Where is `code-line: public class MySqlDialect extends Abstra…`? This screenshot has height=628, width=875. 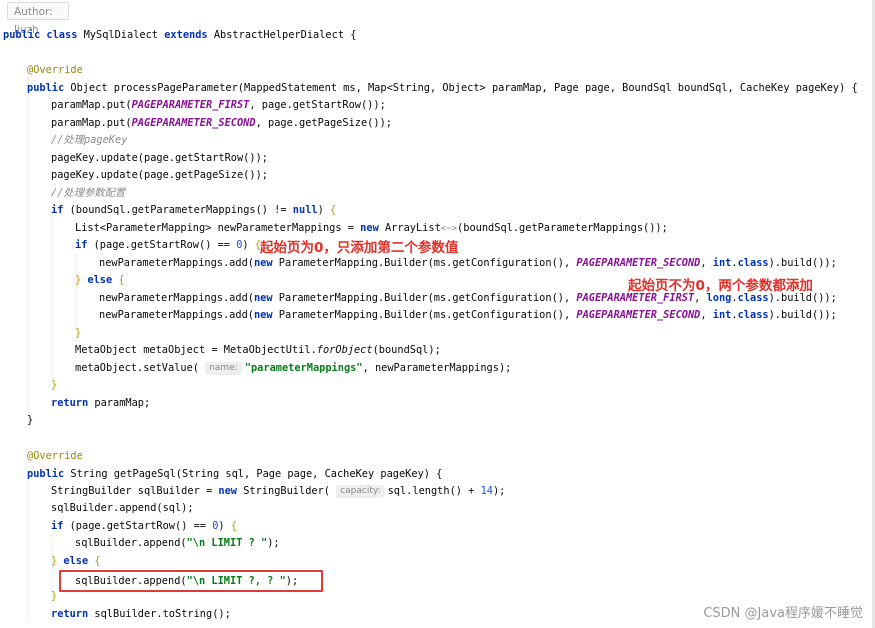
code-line: public class MySqlDialect extends Abstra… is located at coordinates (180, 35).